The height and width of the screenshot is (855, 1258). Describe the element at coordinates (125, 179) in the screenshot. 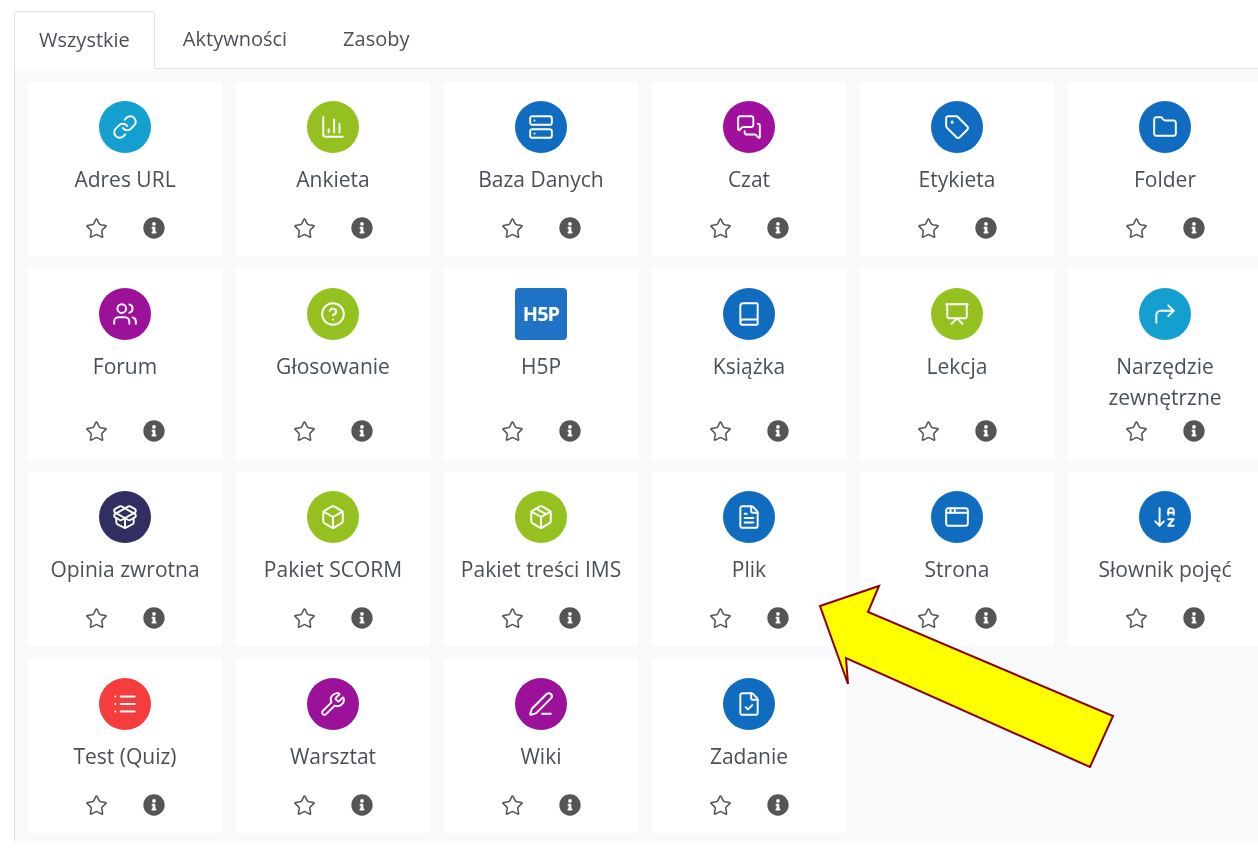

I see `activity-name: Adres URL` at that location.